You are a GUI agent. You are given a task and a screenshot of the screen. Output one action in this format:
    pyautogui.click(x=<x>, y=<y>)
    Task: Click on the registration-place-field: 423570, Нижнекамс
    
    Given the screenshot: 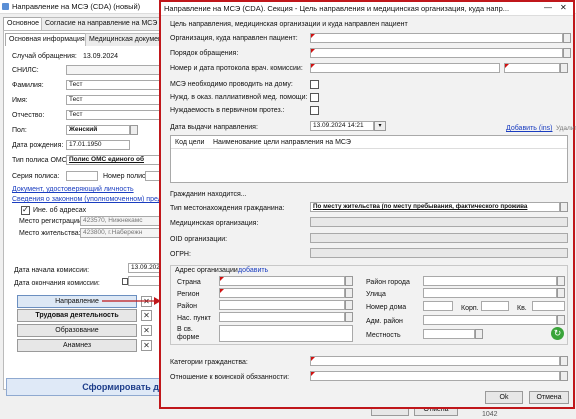 What is the action you would take?
    pyautogui.click(x=120, y=221)
    